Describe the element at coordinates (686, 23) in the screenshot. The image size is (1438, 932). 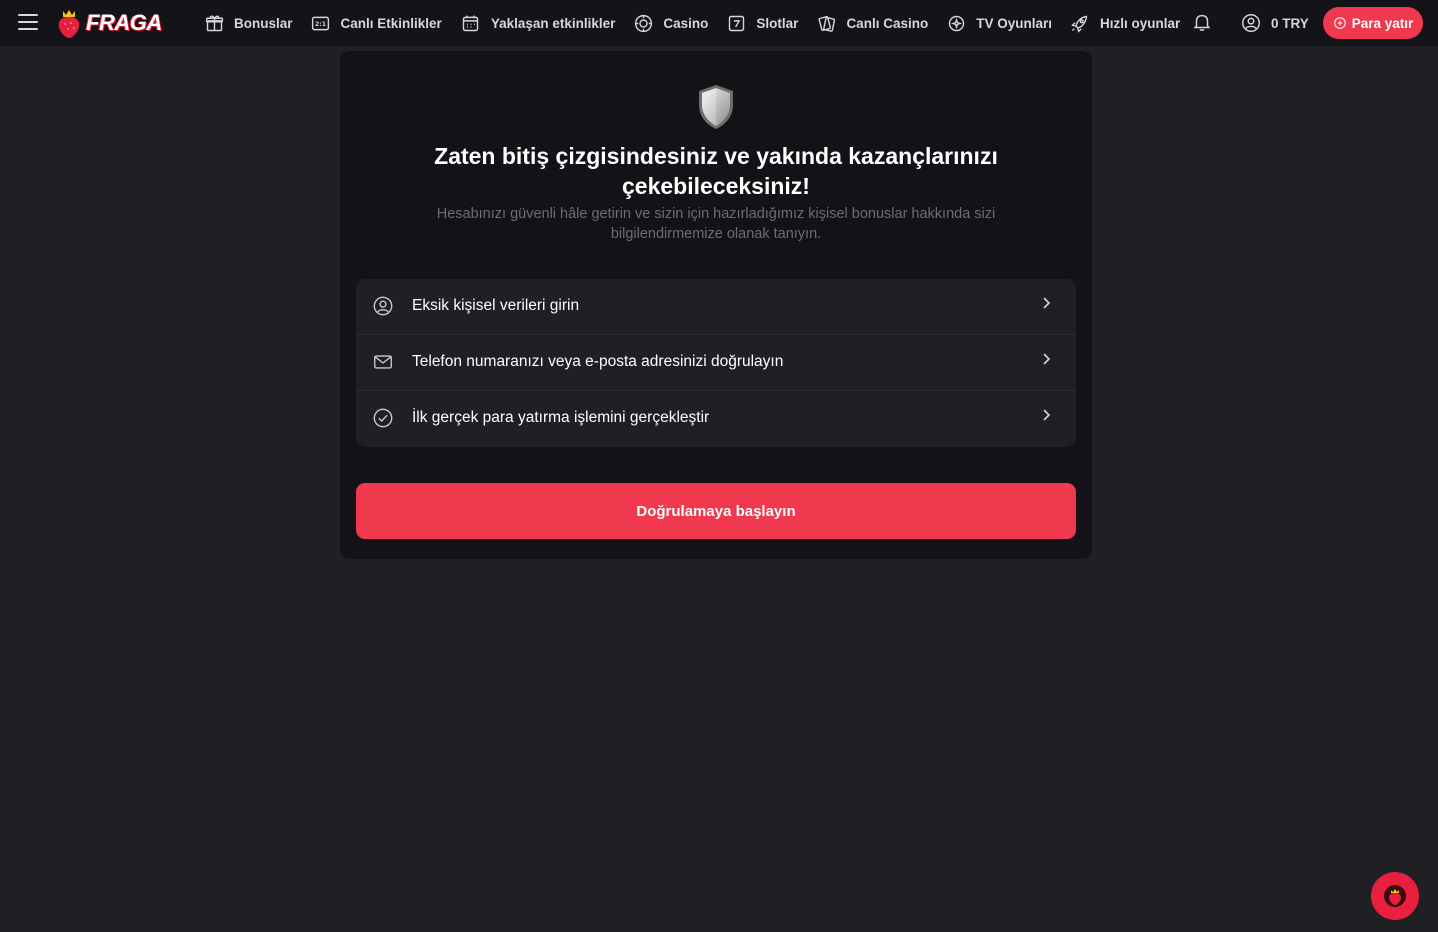
I see `nav-label: Casino` at that location.